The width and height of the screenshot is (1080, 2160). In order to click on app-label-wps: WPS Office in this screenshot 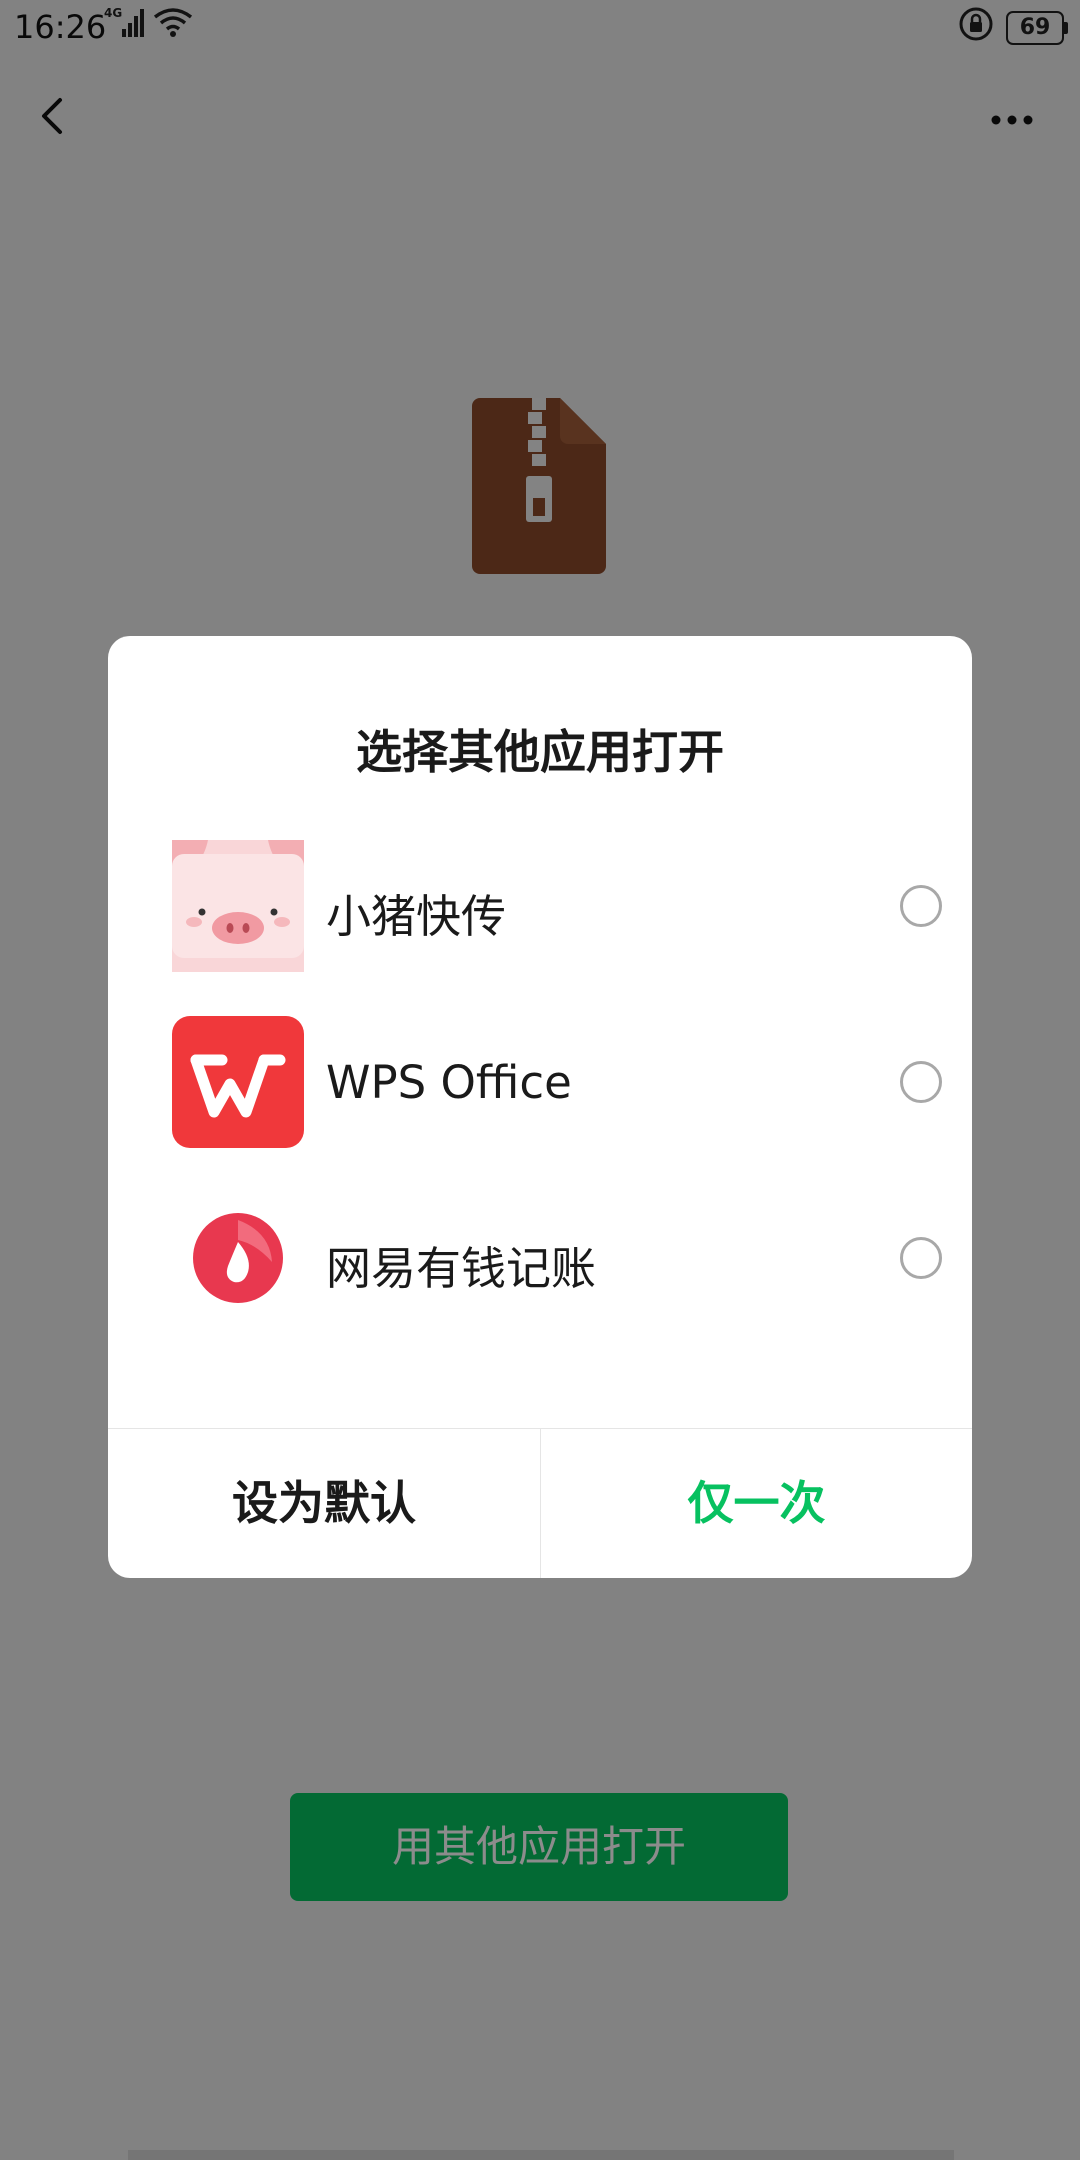, I will do `click(449, 1082)`.